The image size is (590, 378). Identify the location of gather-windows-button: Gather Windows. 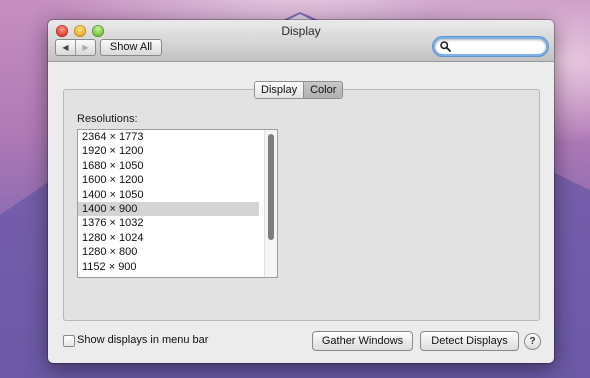
(362, 341).